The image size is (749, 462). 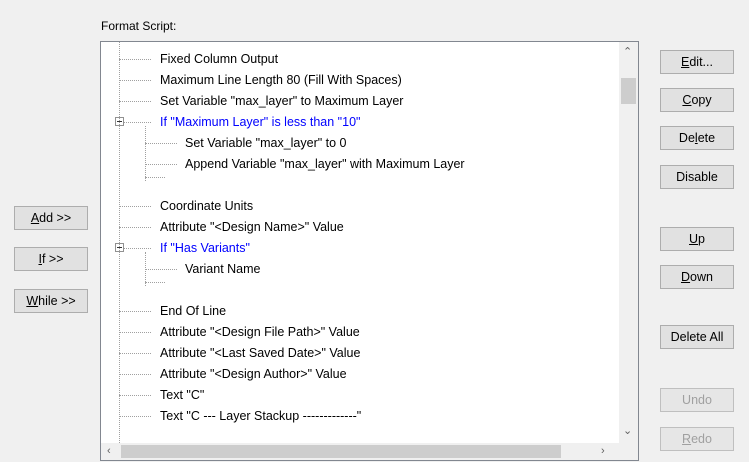 What do you see at coordinates (57, 301) in the screenshot?
I see `while-label: hile >>` at bounding box center [57, 301].